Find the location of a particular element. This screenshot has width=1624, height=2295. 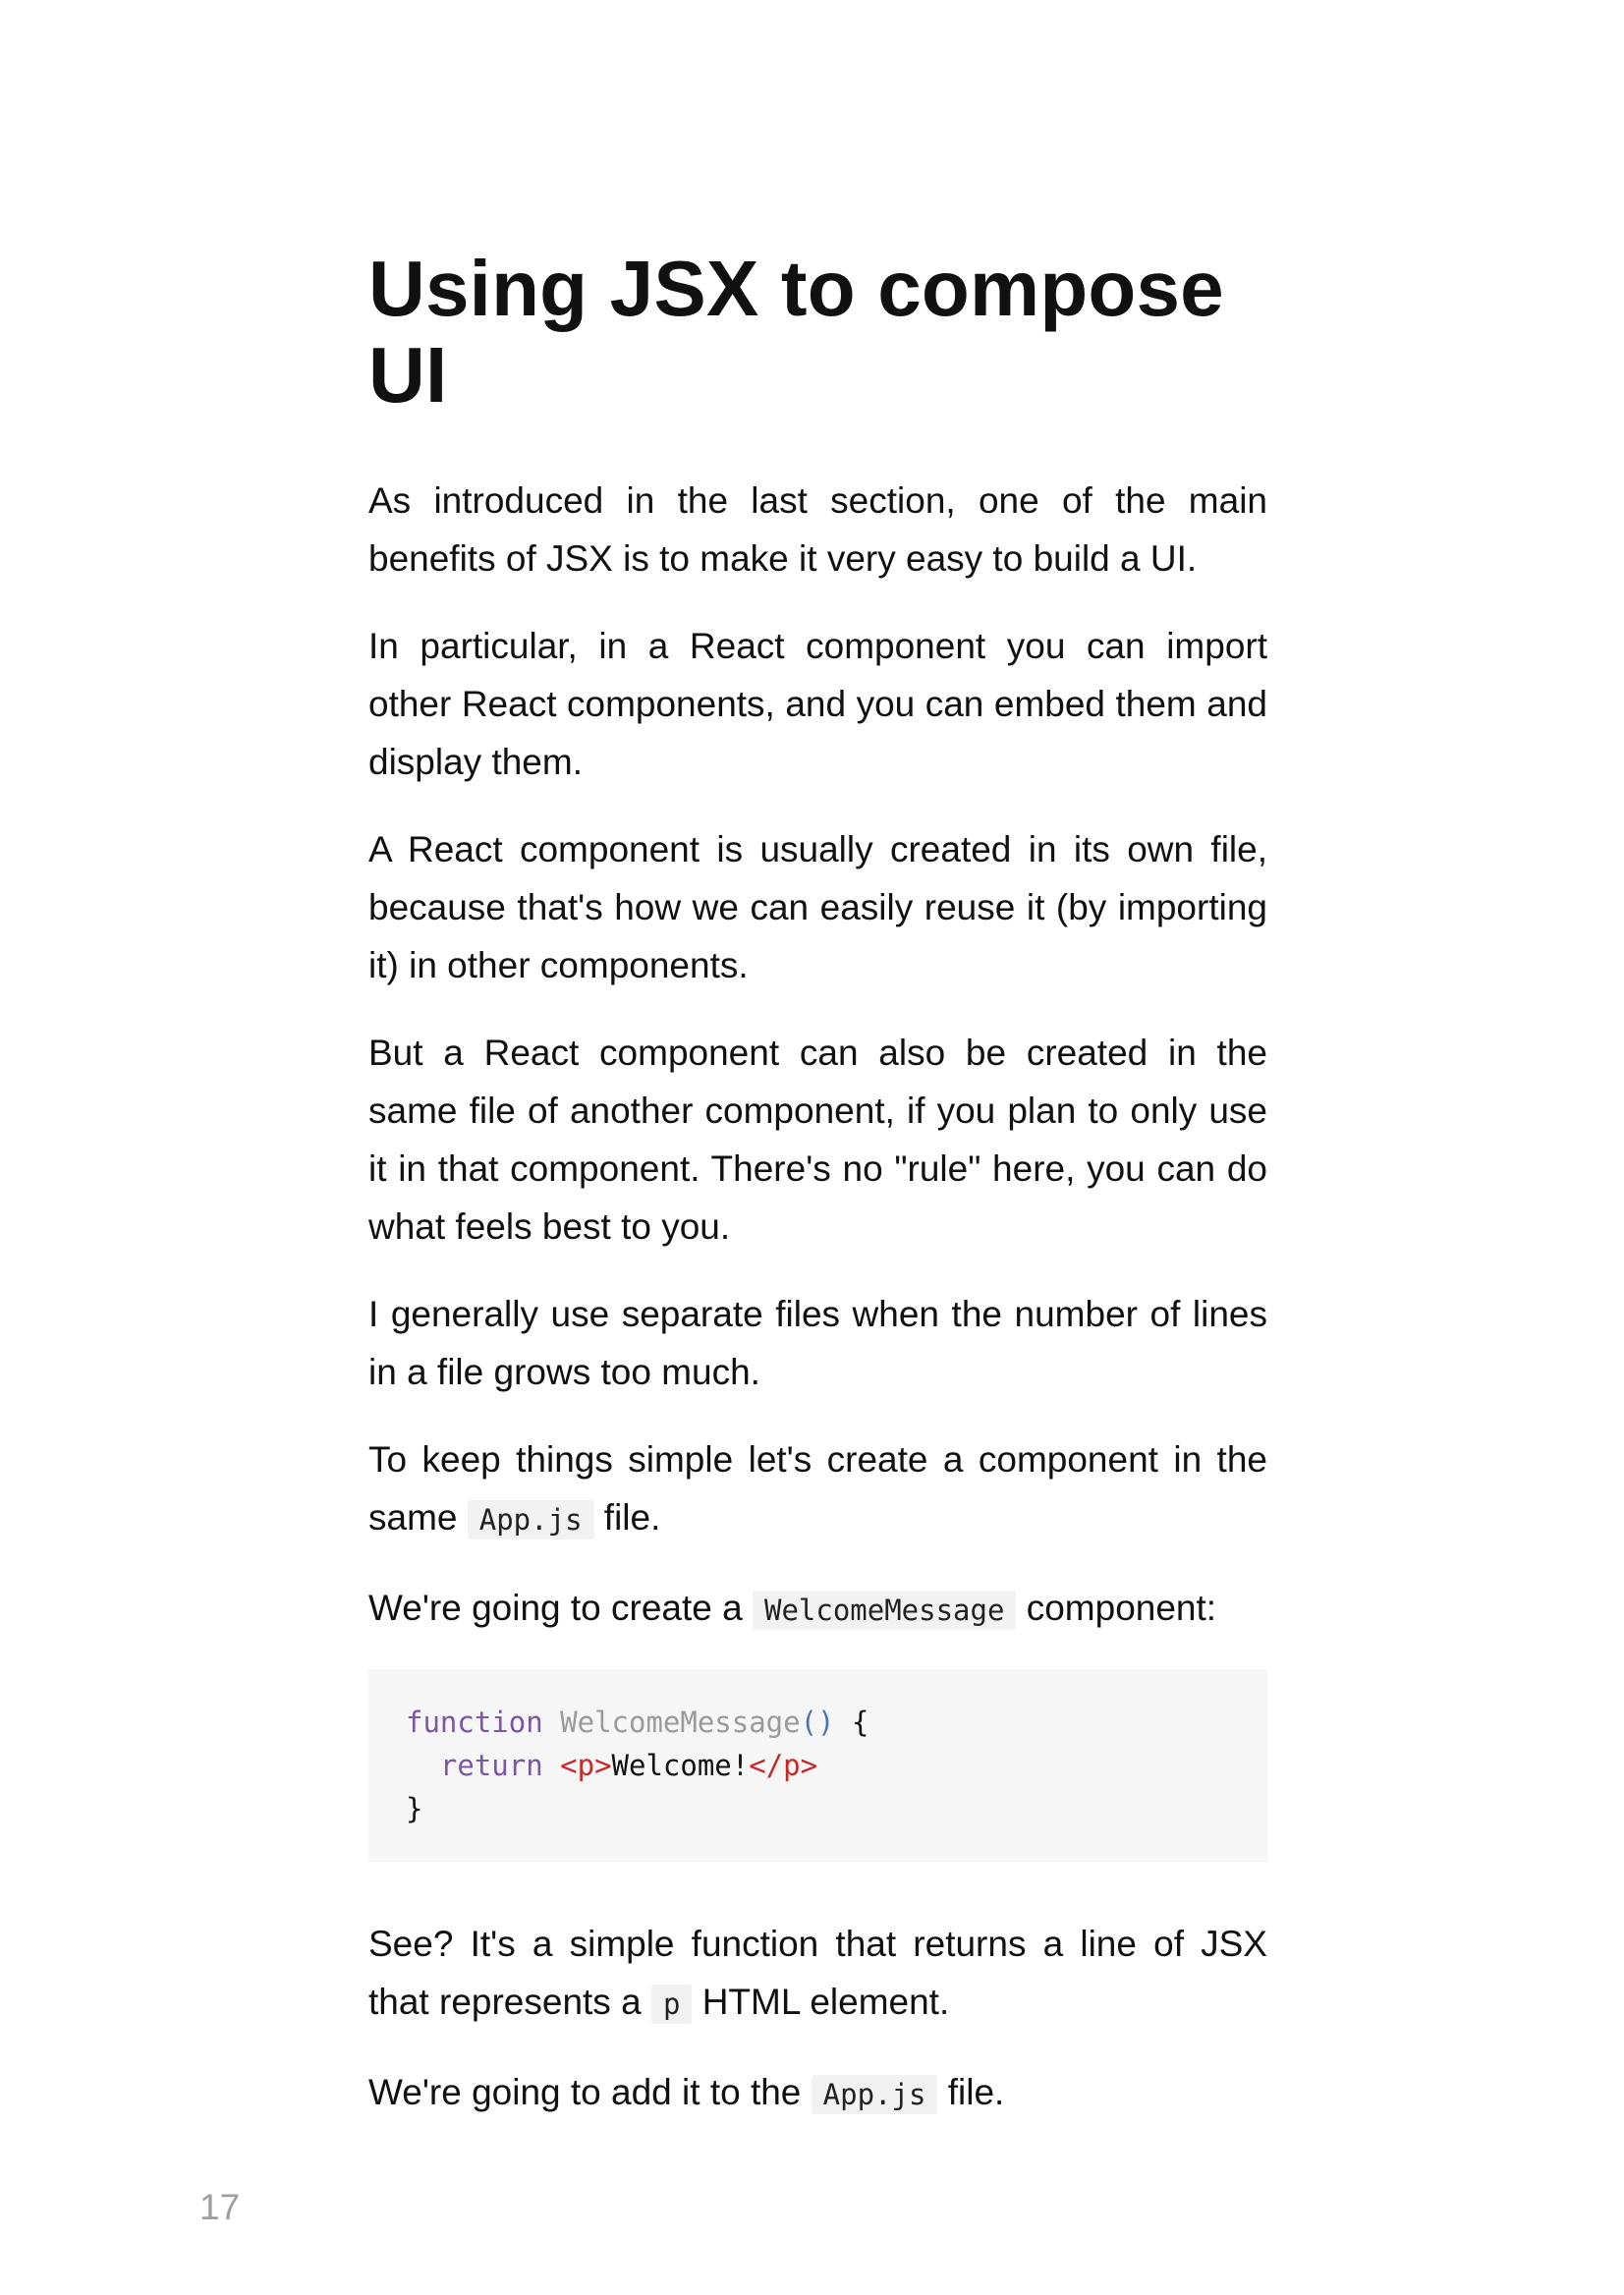

paragraph-text: component: is located at coordinates (1116, 1608).